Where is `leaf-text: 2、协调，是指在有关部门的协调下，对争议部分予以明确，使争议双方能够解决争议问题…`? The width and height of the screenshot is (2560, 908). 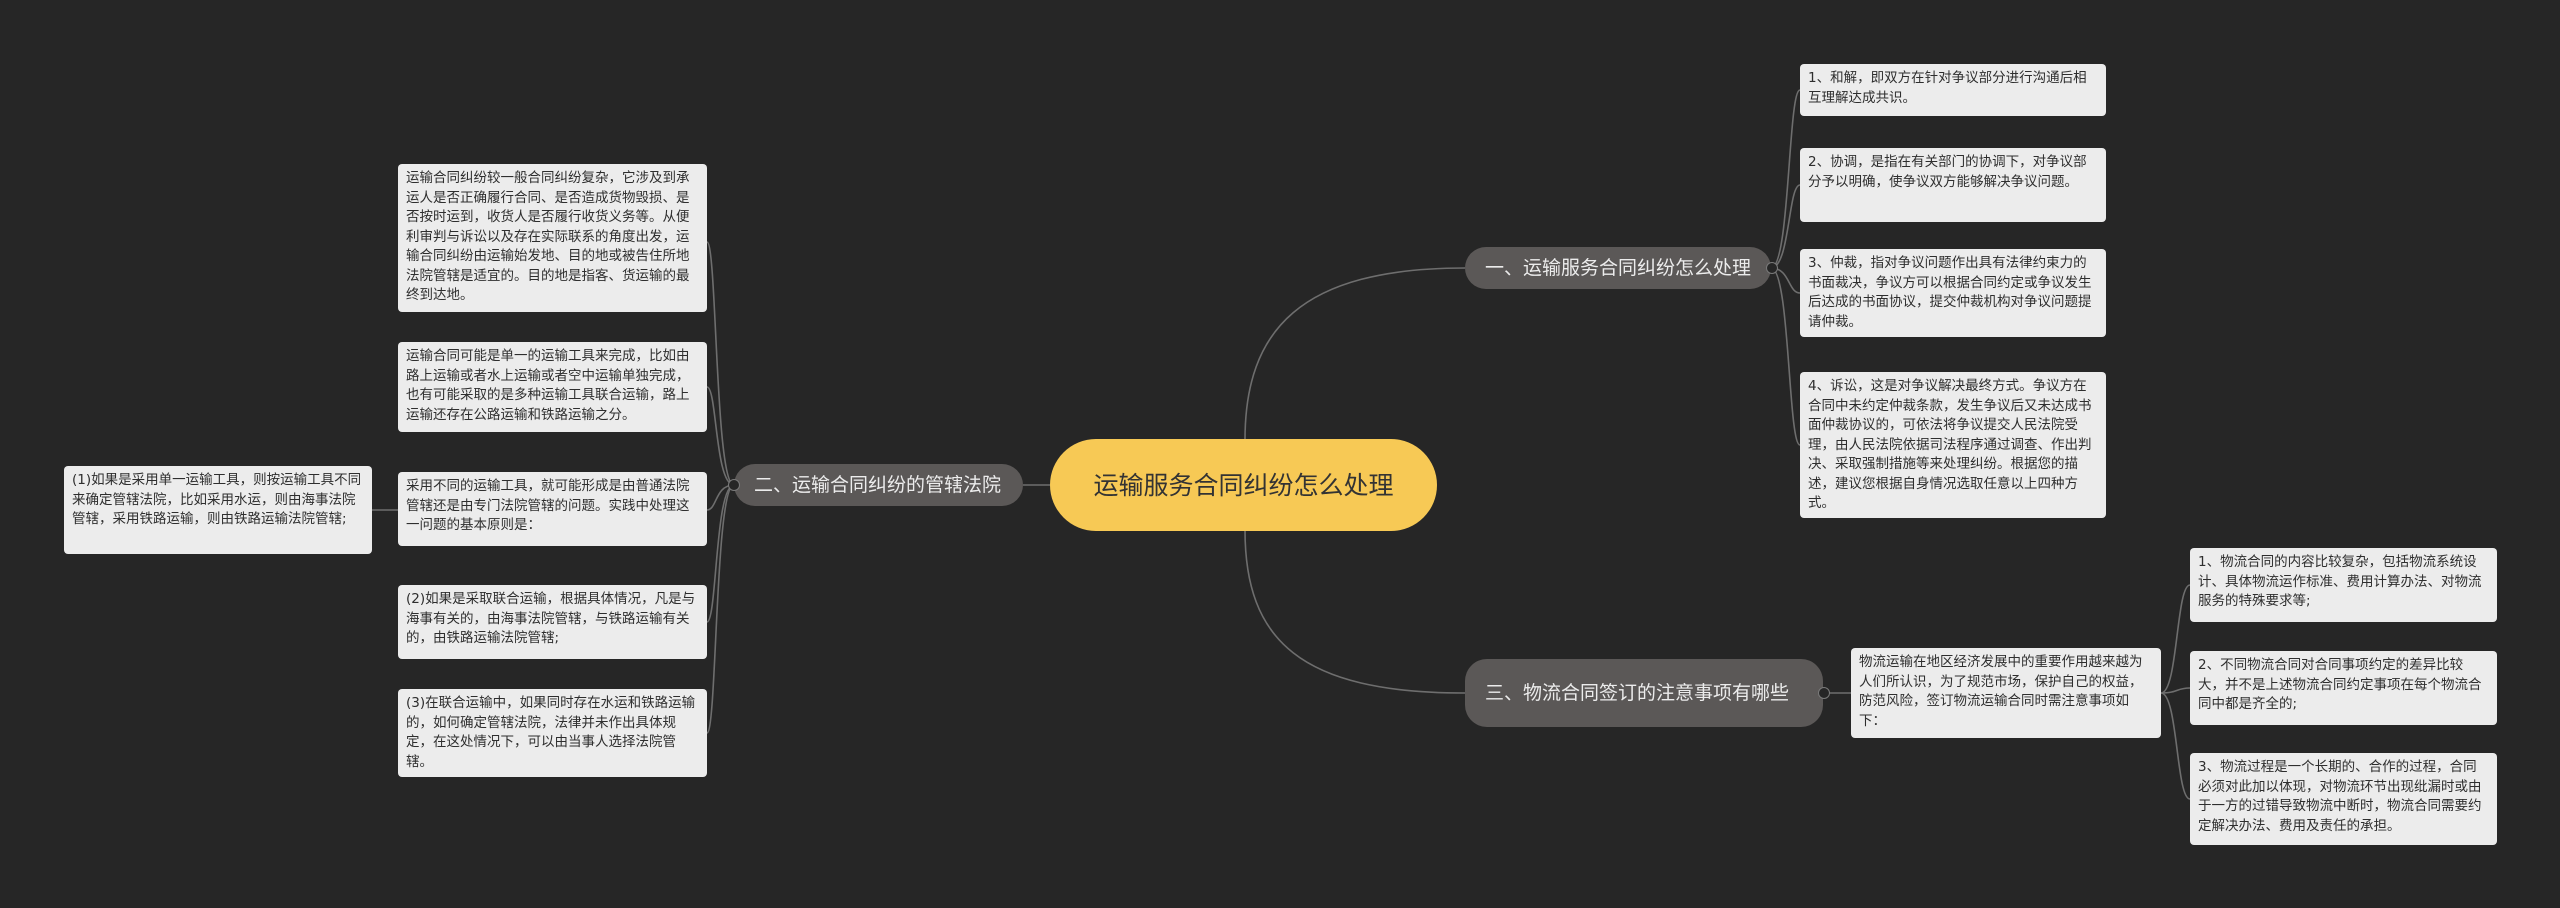
leaf-text: 2、协调，是指在有关部门的协调下，对争议部分予以明确，使争议双方能够解决争议问题… is located at coordinates (1947, 172).